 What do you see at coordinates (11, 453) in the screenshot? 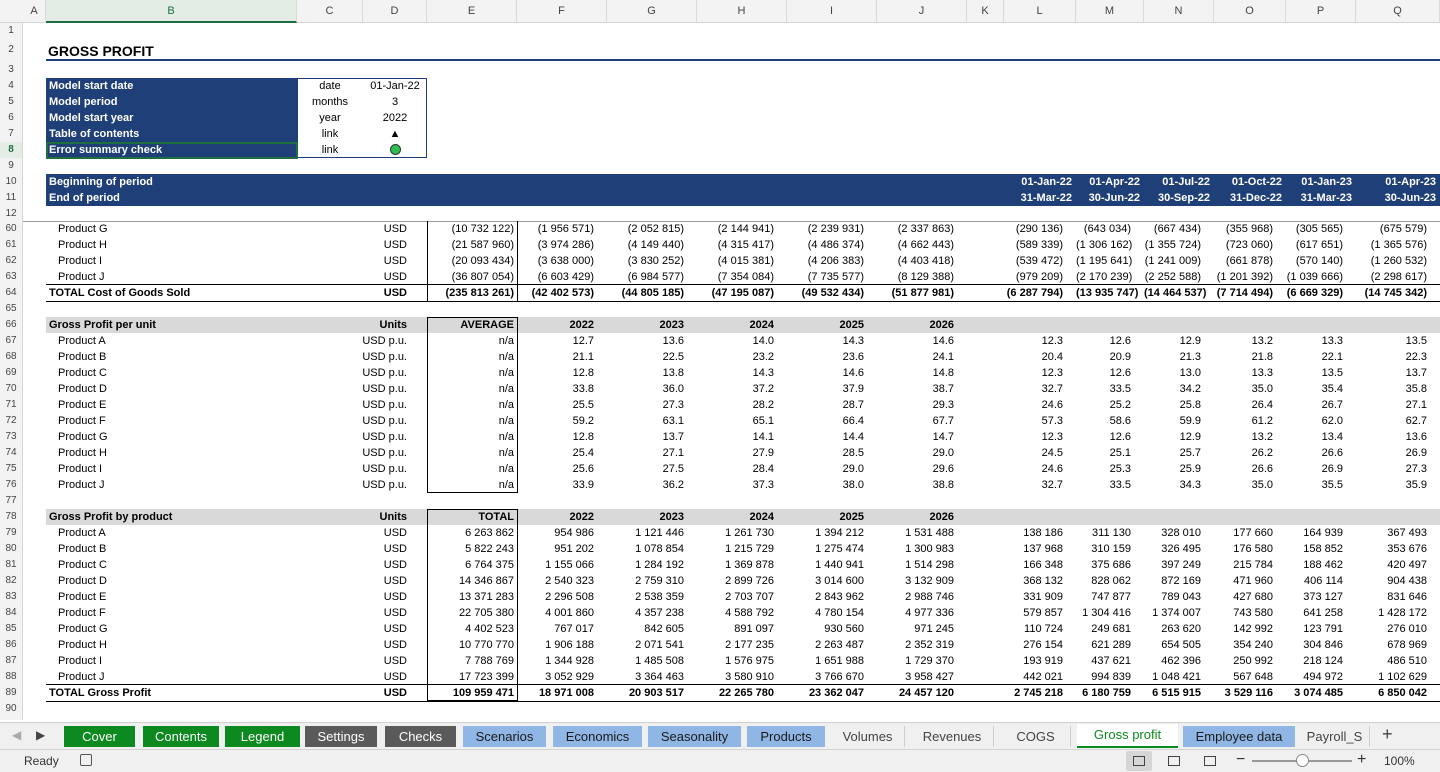
I see `row-header-74: 74` at bounding box center [11, 453].